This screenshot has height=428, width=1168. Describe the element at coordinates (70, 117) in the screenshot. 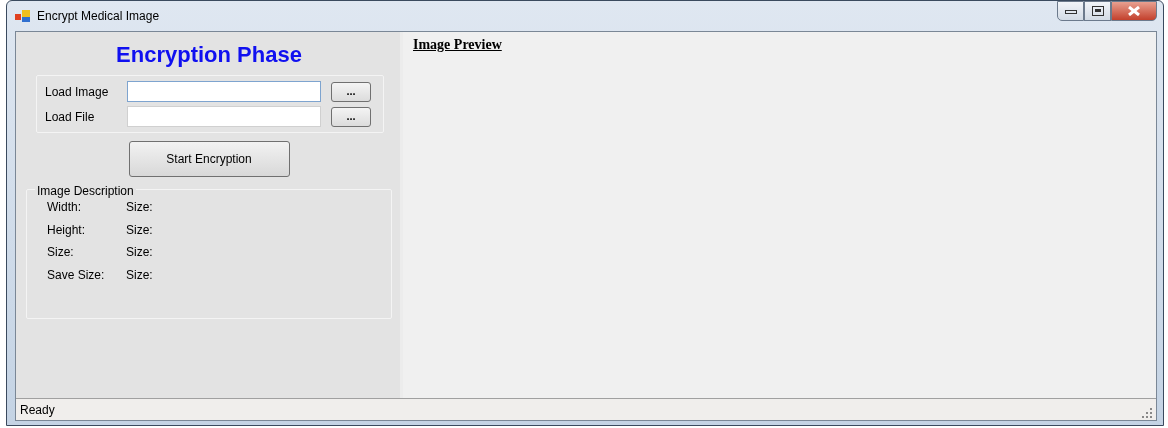

I see `field-label: Load File` at that location.